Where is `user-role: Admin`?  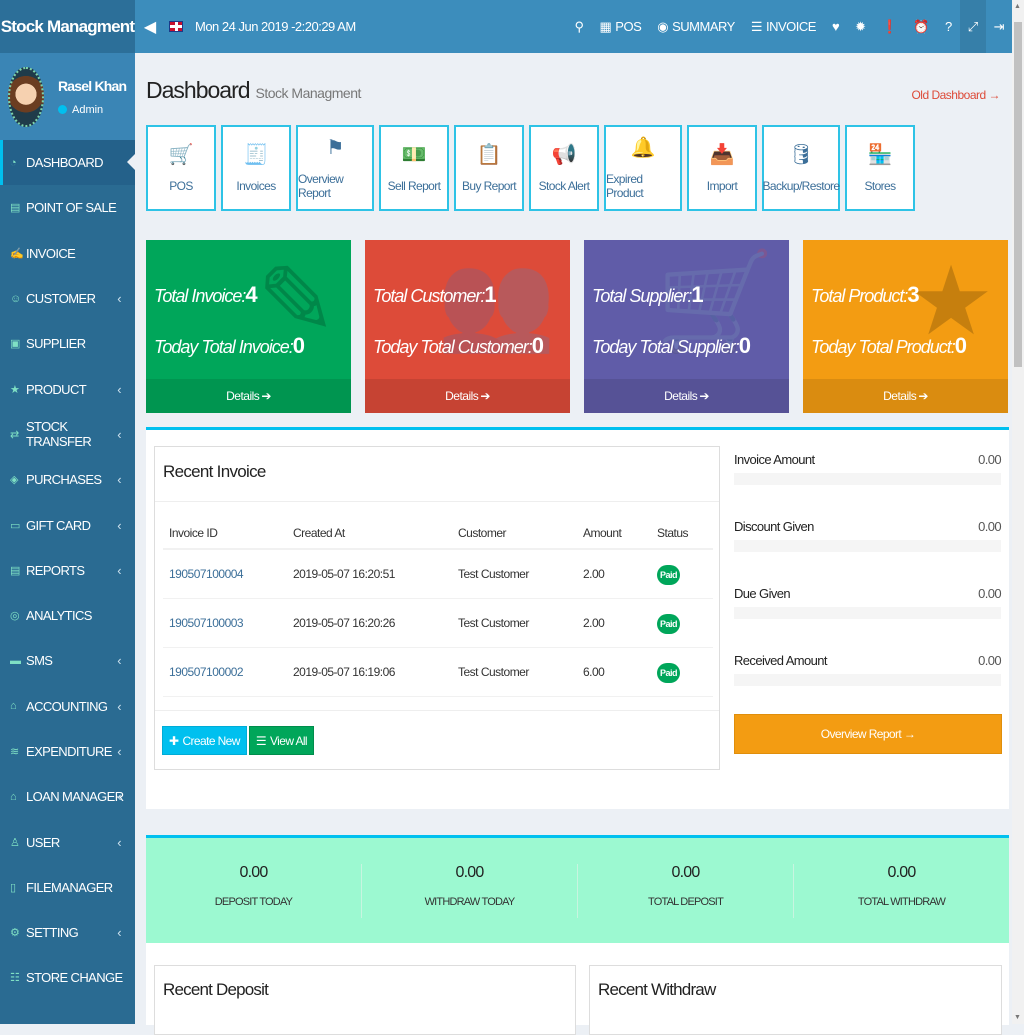 user-role: Admin is located at coordinates (88, 109).